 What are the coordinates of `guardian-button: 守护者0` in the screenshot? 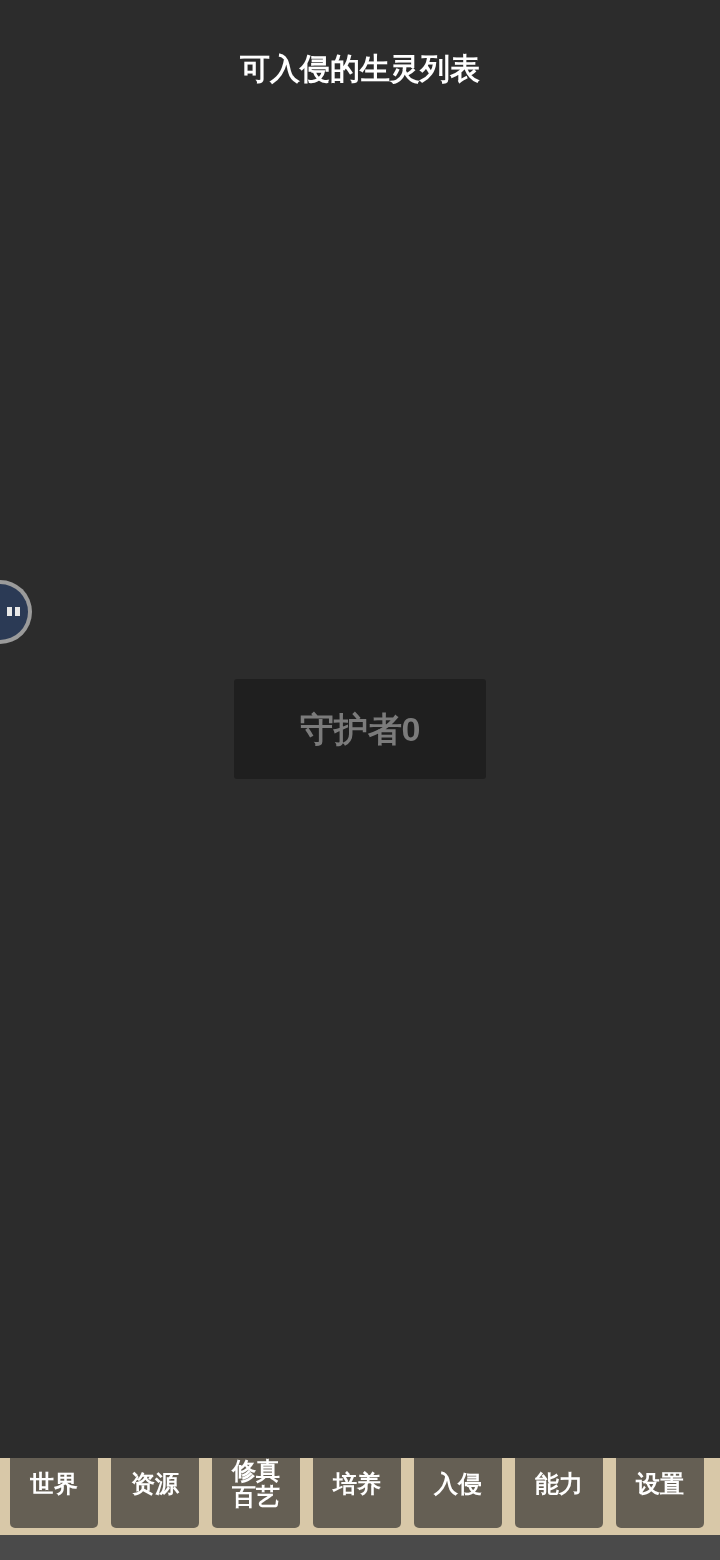 It's located at (360, 729).